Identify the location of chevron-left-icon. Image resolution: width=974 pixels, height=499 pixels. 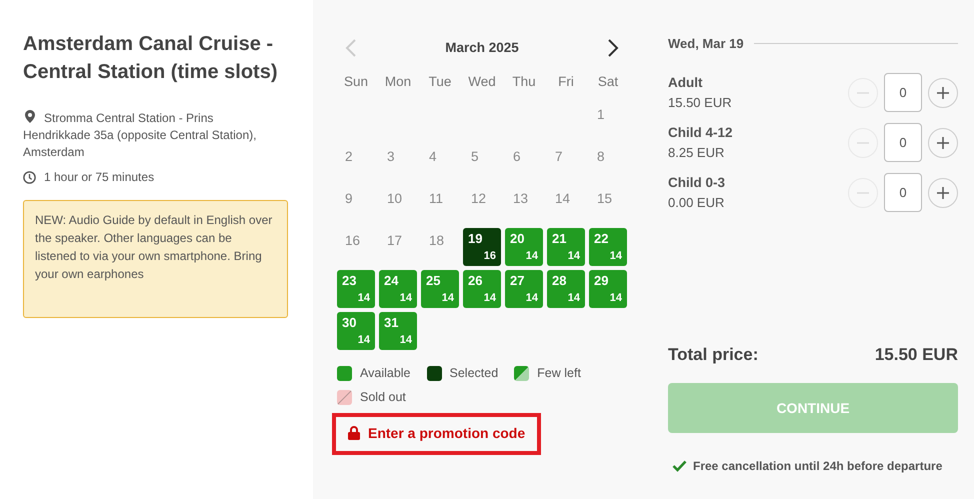
(351, 48).